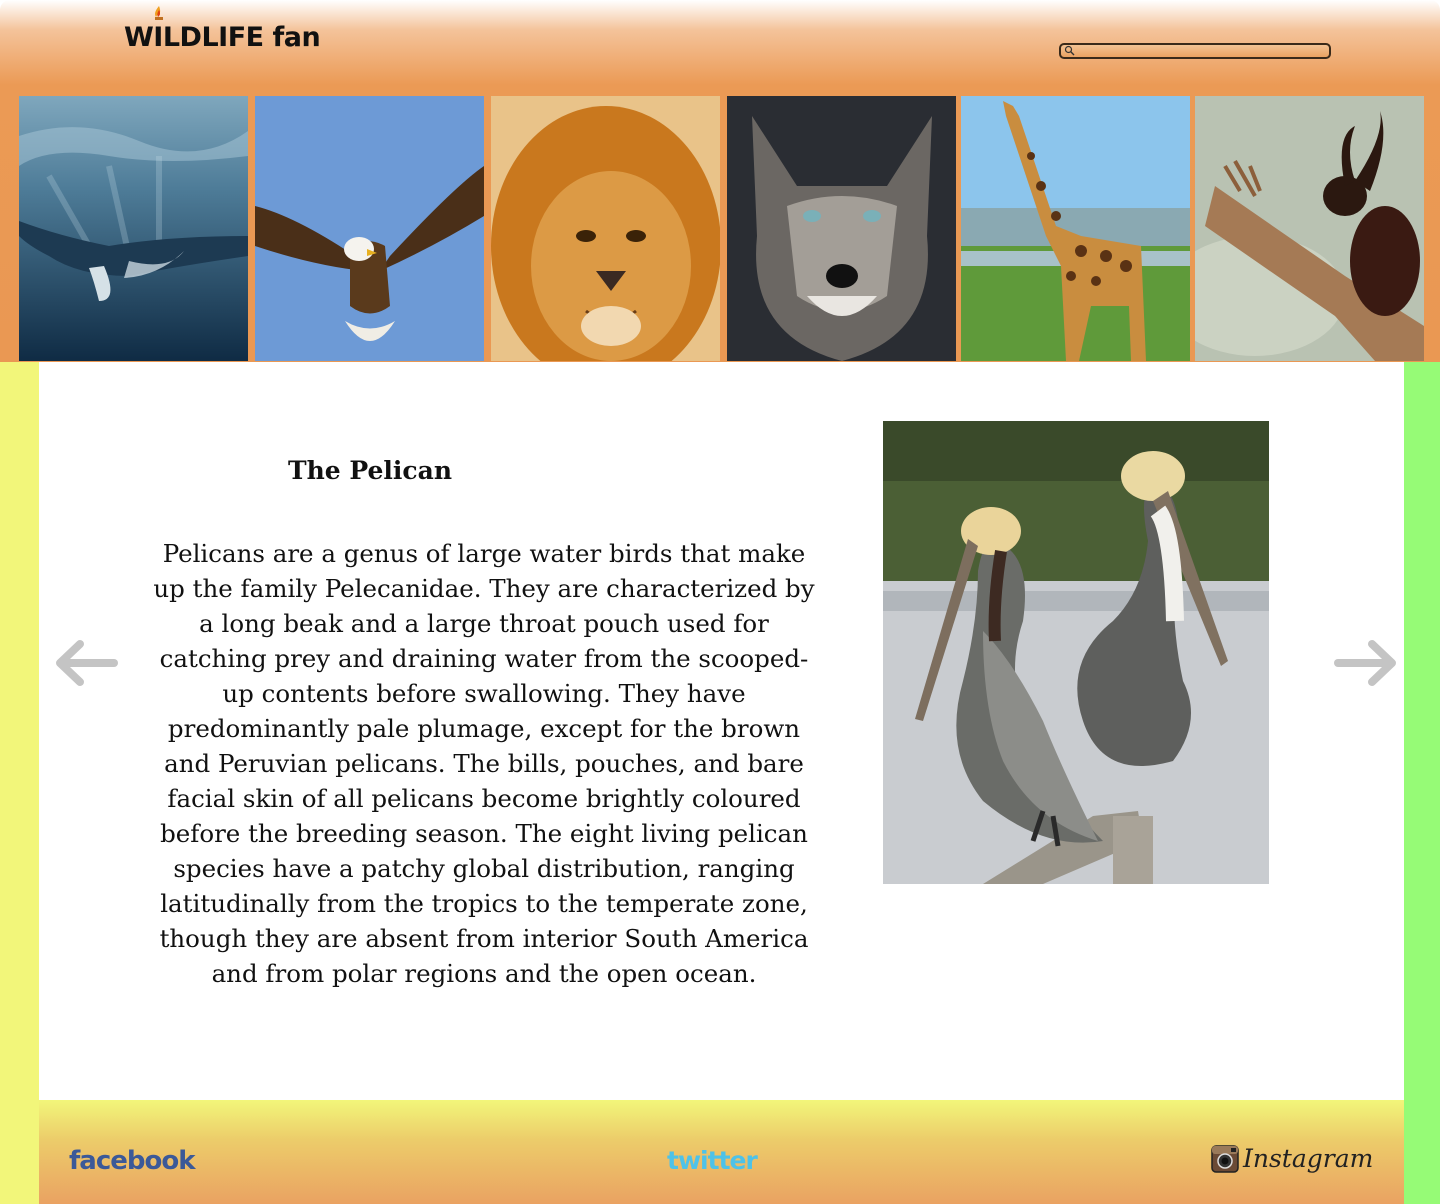 The width and height of the screenshot is (1440, 1204). What do you see at coordinates (712, 1160) in the screenshot?
I see `twitter-link: twitter` at bounding box center [712, 1160].